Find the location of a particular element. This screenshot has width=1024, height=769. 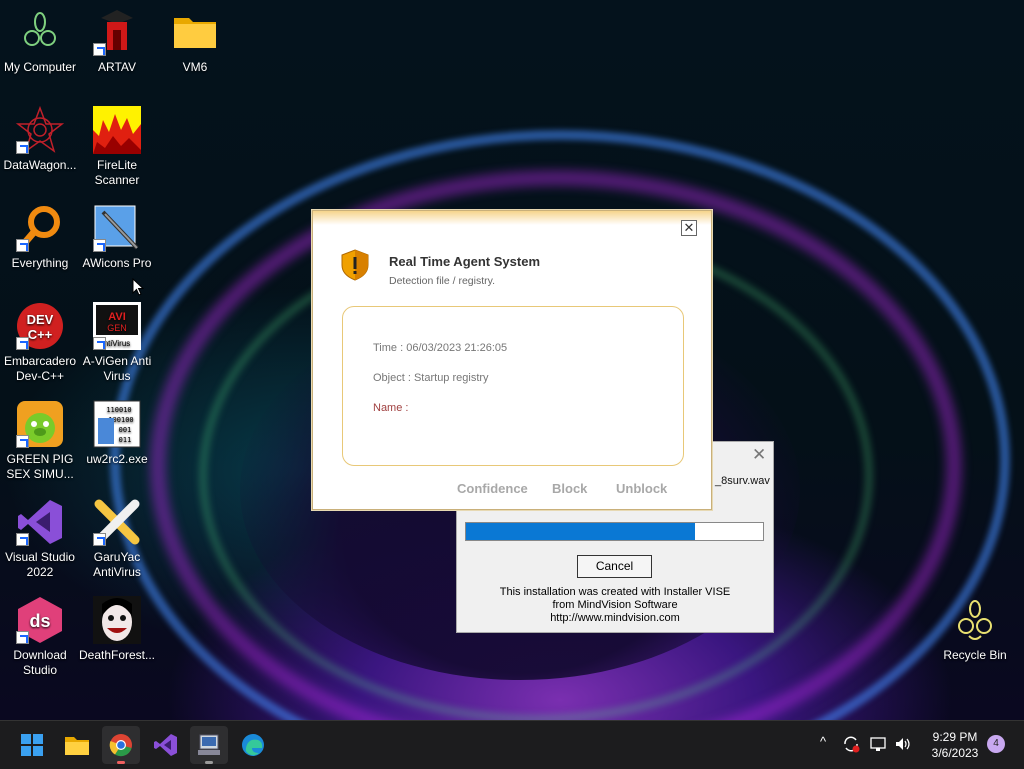

installer-progress-bar is located at coordinates (614, 531).